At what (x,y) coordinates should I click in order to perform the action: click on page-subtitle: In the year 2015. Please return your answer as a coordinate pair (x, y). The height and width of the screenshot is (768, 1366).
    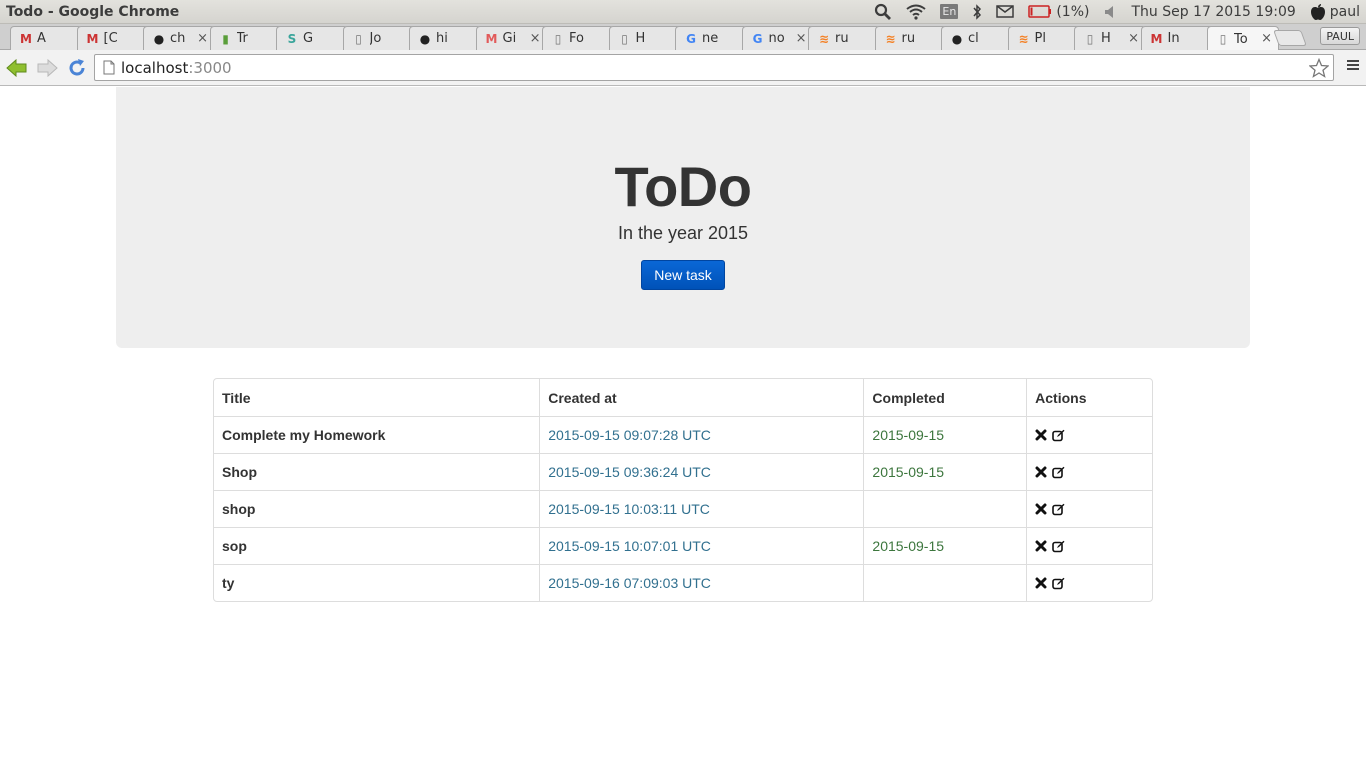
    Looking at the image, I should click on (683, 233).